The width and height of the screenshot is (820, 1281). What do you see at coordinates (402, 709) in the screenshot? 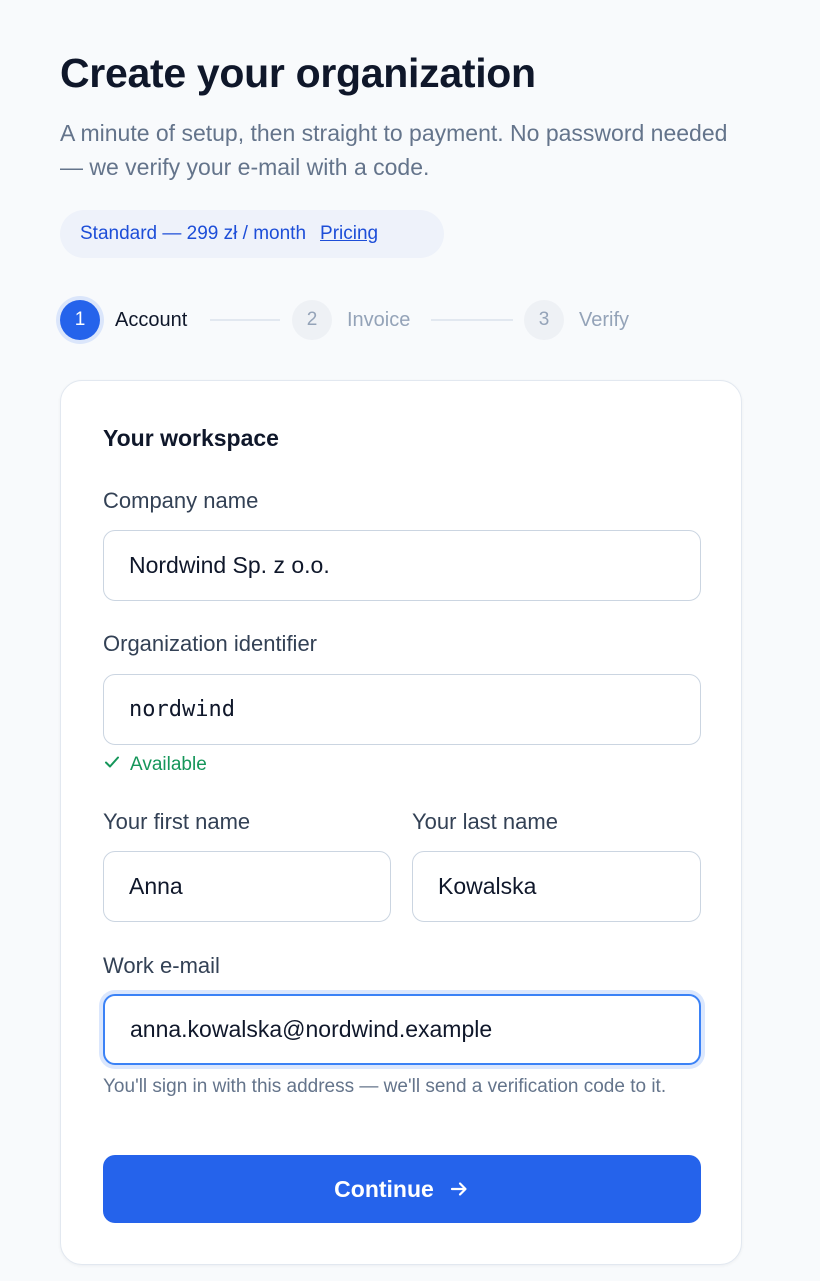
I see `organization-identifier-input: nordwind` at bounding box center [402, 709].